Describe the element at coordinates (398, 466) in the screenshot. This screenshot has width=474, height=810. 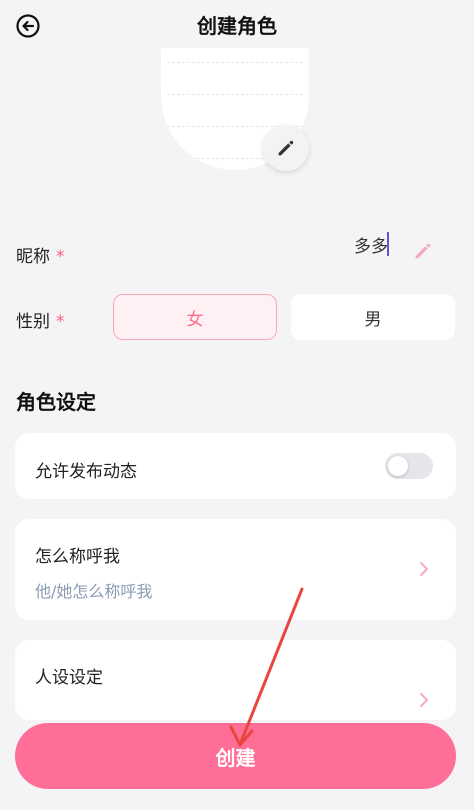
I see `toggle-knob` at that location.